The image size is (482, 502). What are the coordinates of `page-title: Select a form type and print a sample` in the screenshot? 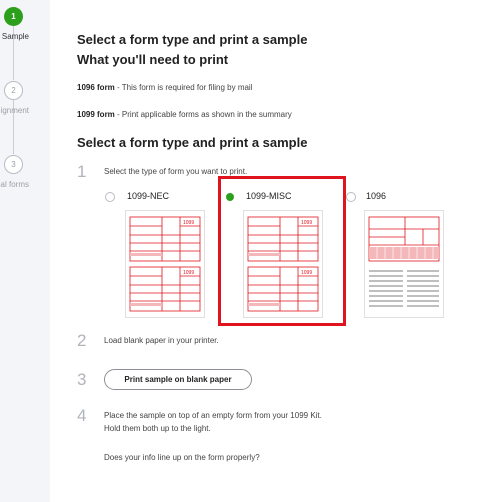 It's located at (192, 39).